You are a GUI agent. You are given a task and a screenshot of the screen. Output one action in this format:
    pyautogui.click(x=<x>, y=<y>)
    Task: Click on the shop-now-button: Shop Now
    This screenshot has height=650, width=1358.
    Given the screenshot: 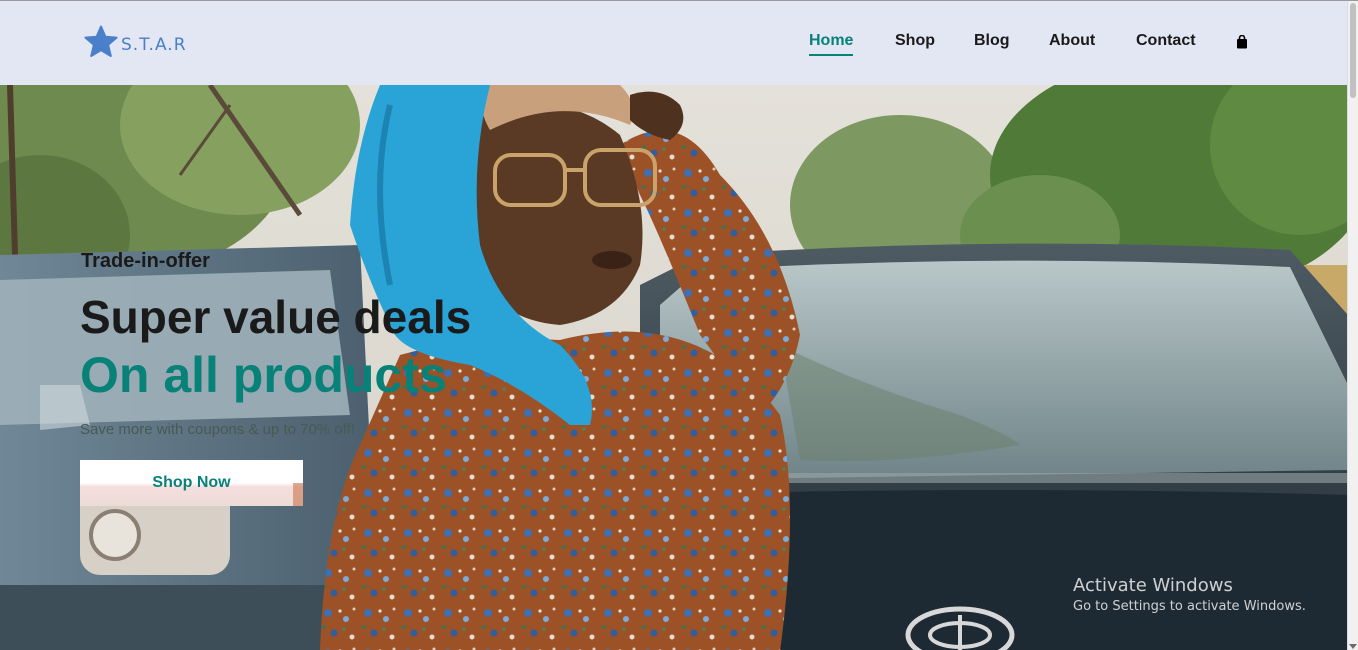 What is the action you would take?
    pyautogui.click(x=191, y=483)
    